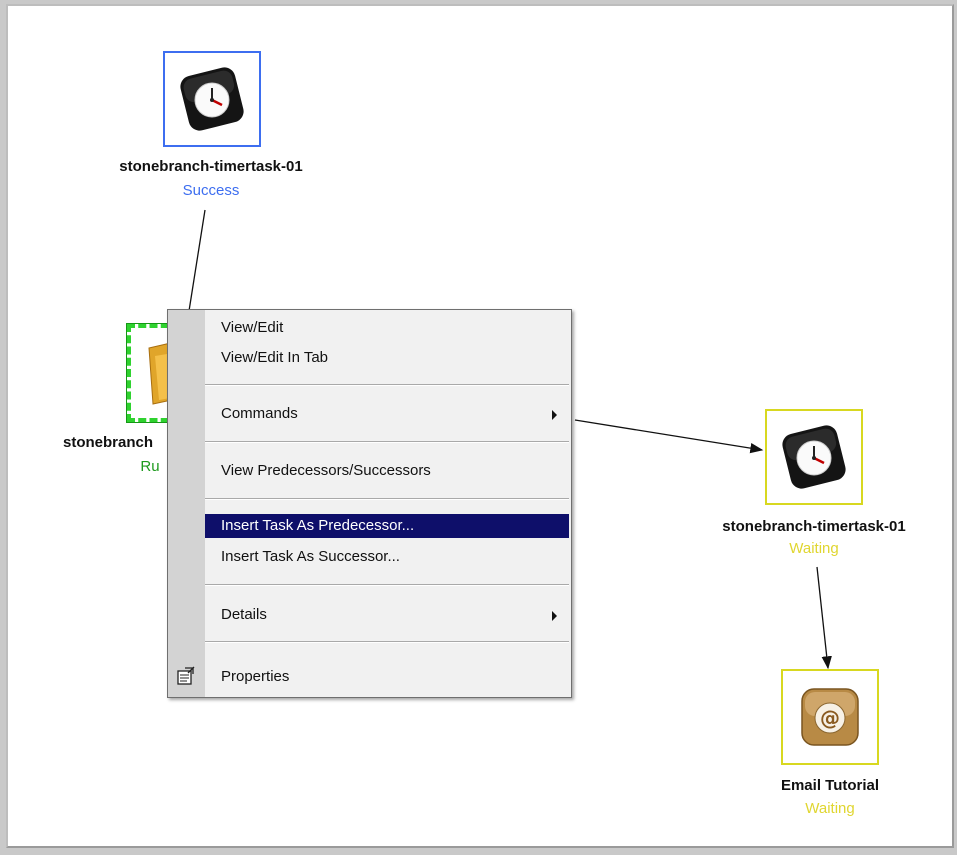 This screenshot has width=957, height=855. I want to click on properties-icon, so click(186, 675).